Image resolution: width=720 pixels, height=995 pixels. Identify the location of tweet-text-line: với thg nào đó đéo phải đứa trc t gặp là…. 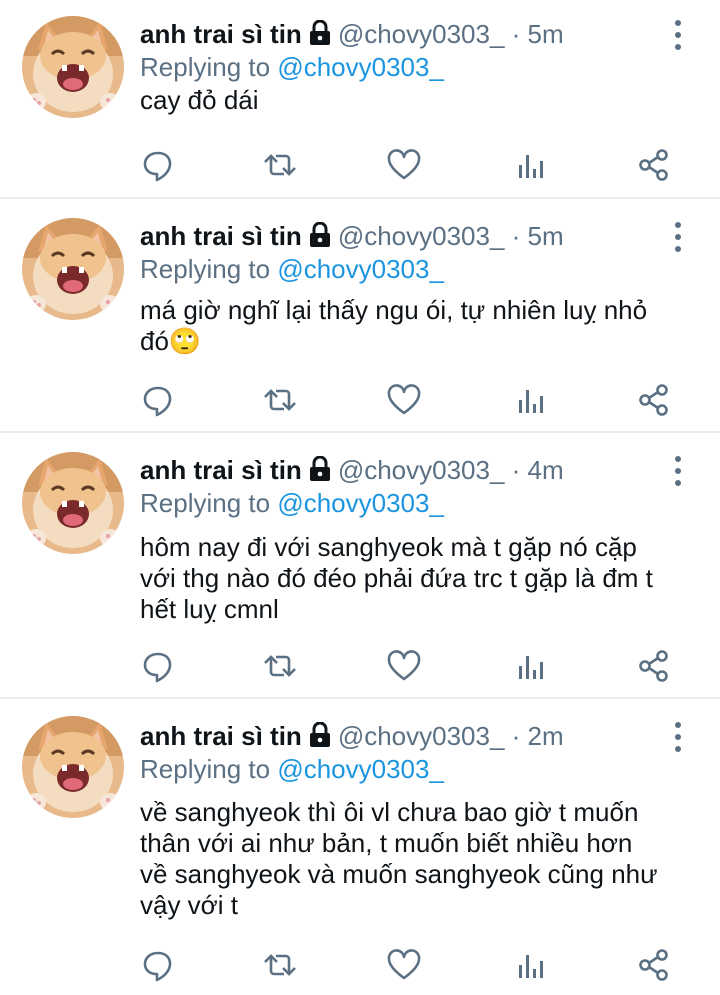
(396, 578).